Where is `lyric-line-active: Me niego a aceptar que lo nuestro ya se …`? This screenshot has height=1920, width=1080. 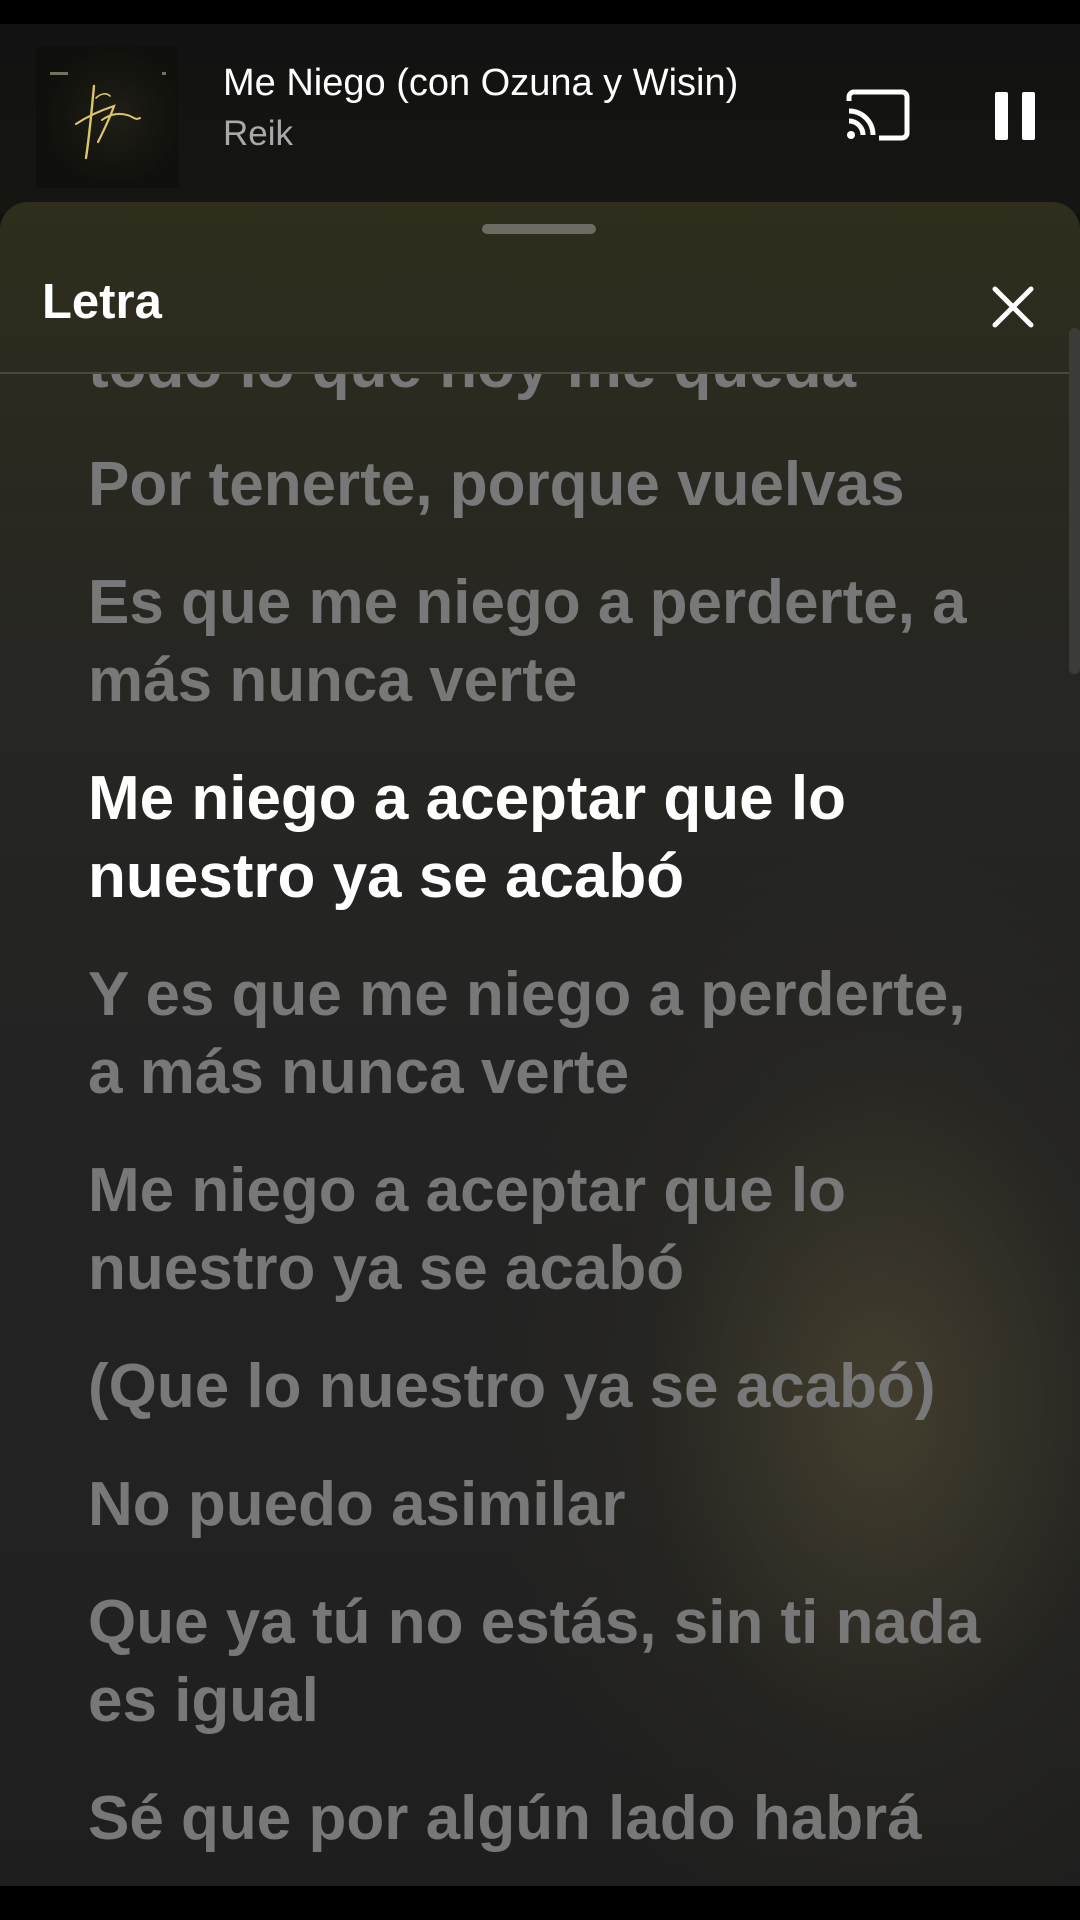 lyric-line-active: Me niego a aceptar que lo nuestro ya se … is located at coordinates (538, 838).